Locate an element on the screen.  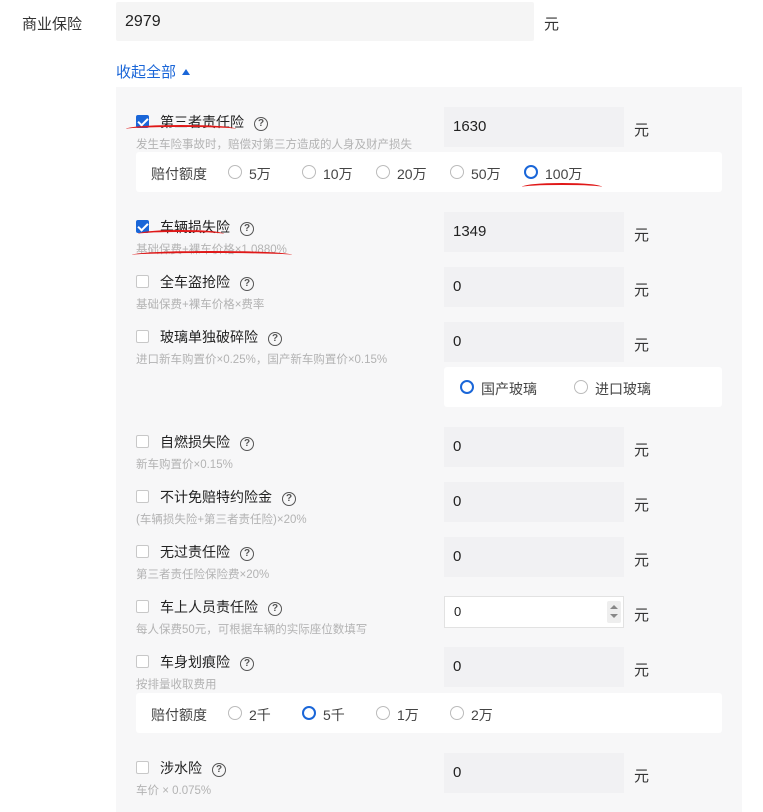
self-ignition-amount-field: 0 is located at coordinates (534, 447).